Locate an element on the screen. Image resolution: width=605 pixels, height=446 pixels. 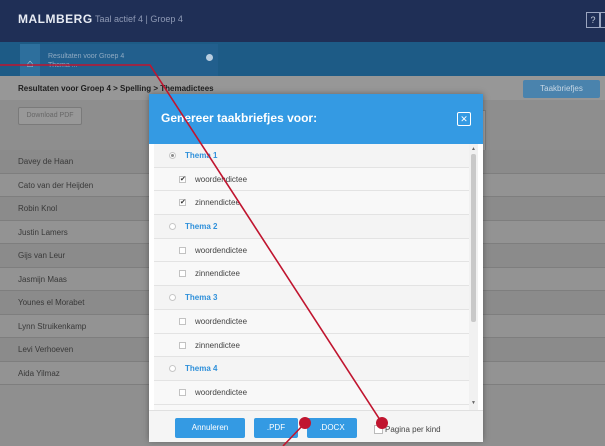
theme-row: Thema 3 is located at coordinates (311, 298).